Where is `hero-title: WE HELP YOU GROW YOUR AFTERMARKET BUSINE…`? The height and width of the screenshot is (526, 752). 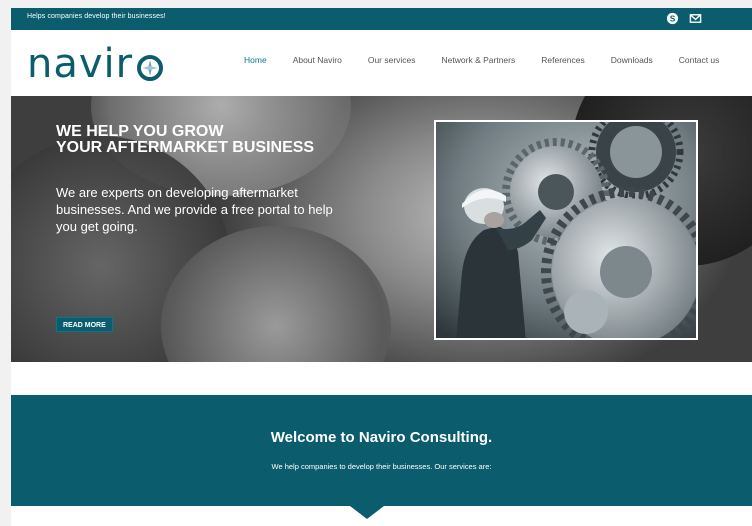 hero-title: WE HELP YOU GROW YOUR AFTERMARKET BUSINE… is located at coordinates (185, 139).